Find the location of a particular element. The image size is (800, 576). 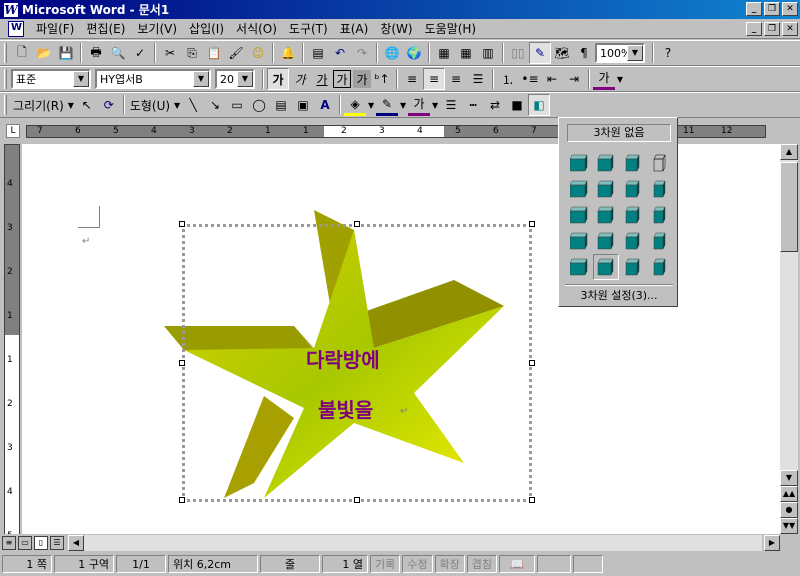

numbering-icon: ⒈ is located at coordinates (508, 79).